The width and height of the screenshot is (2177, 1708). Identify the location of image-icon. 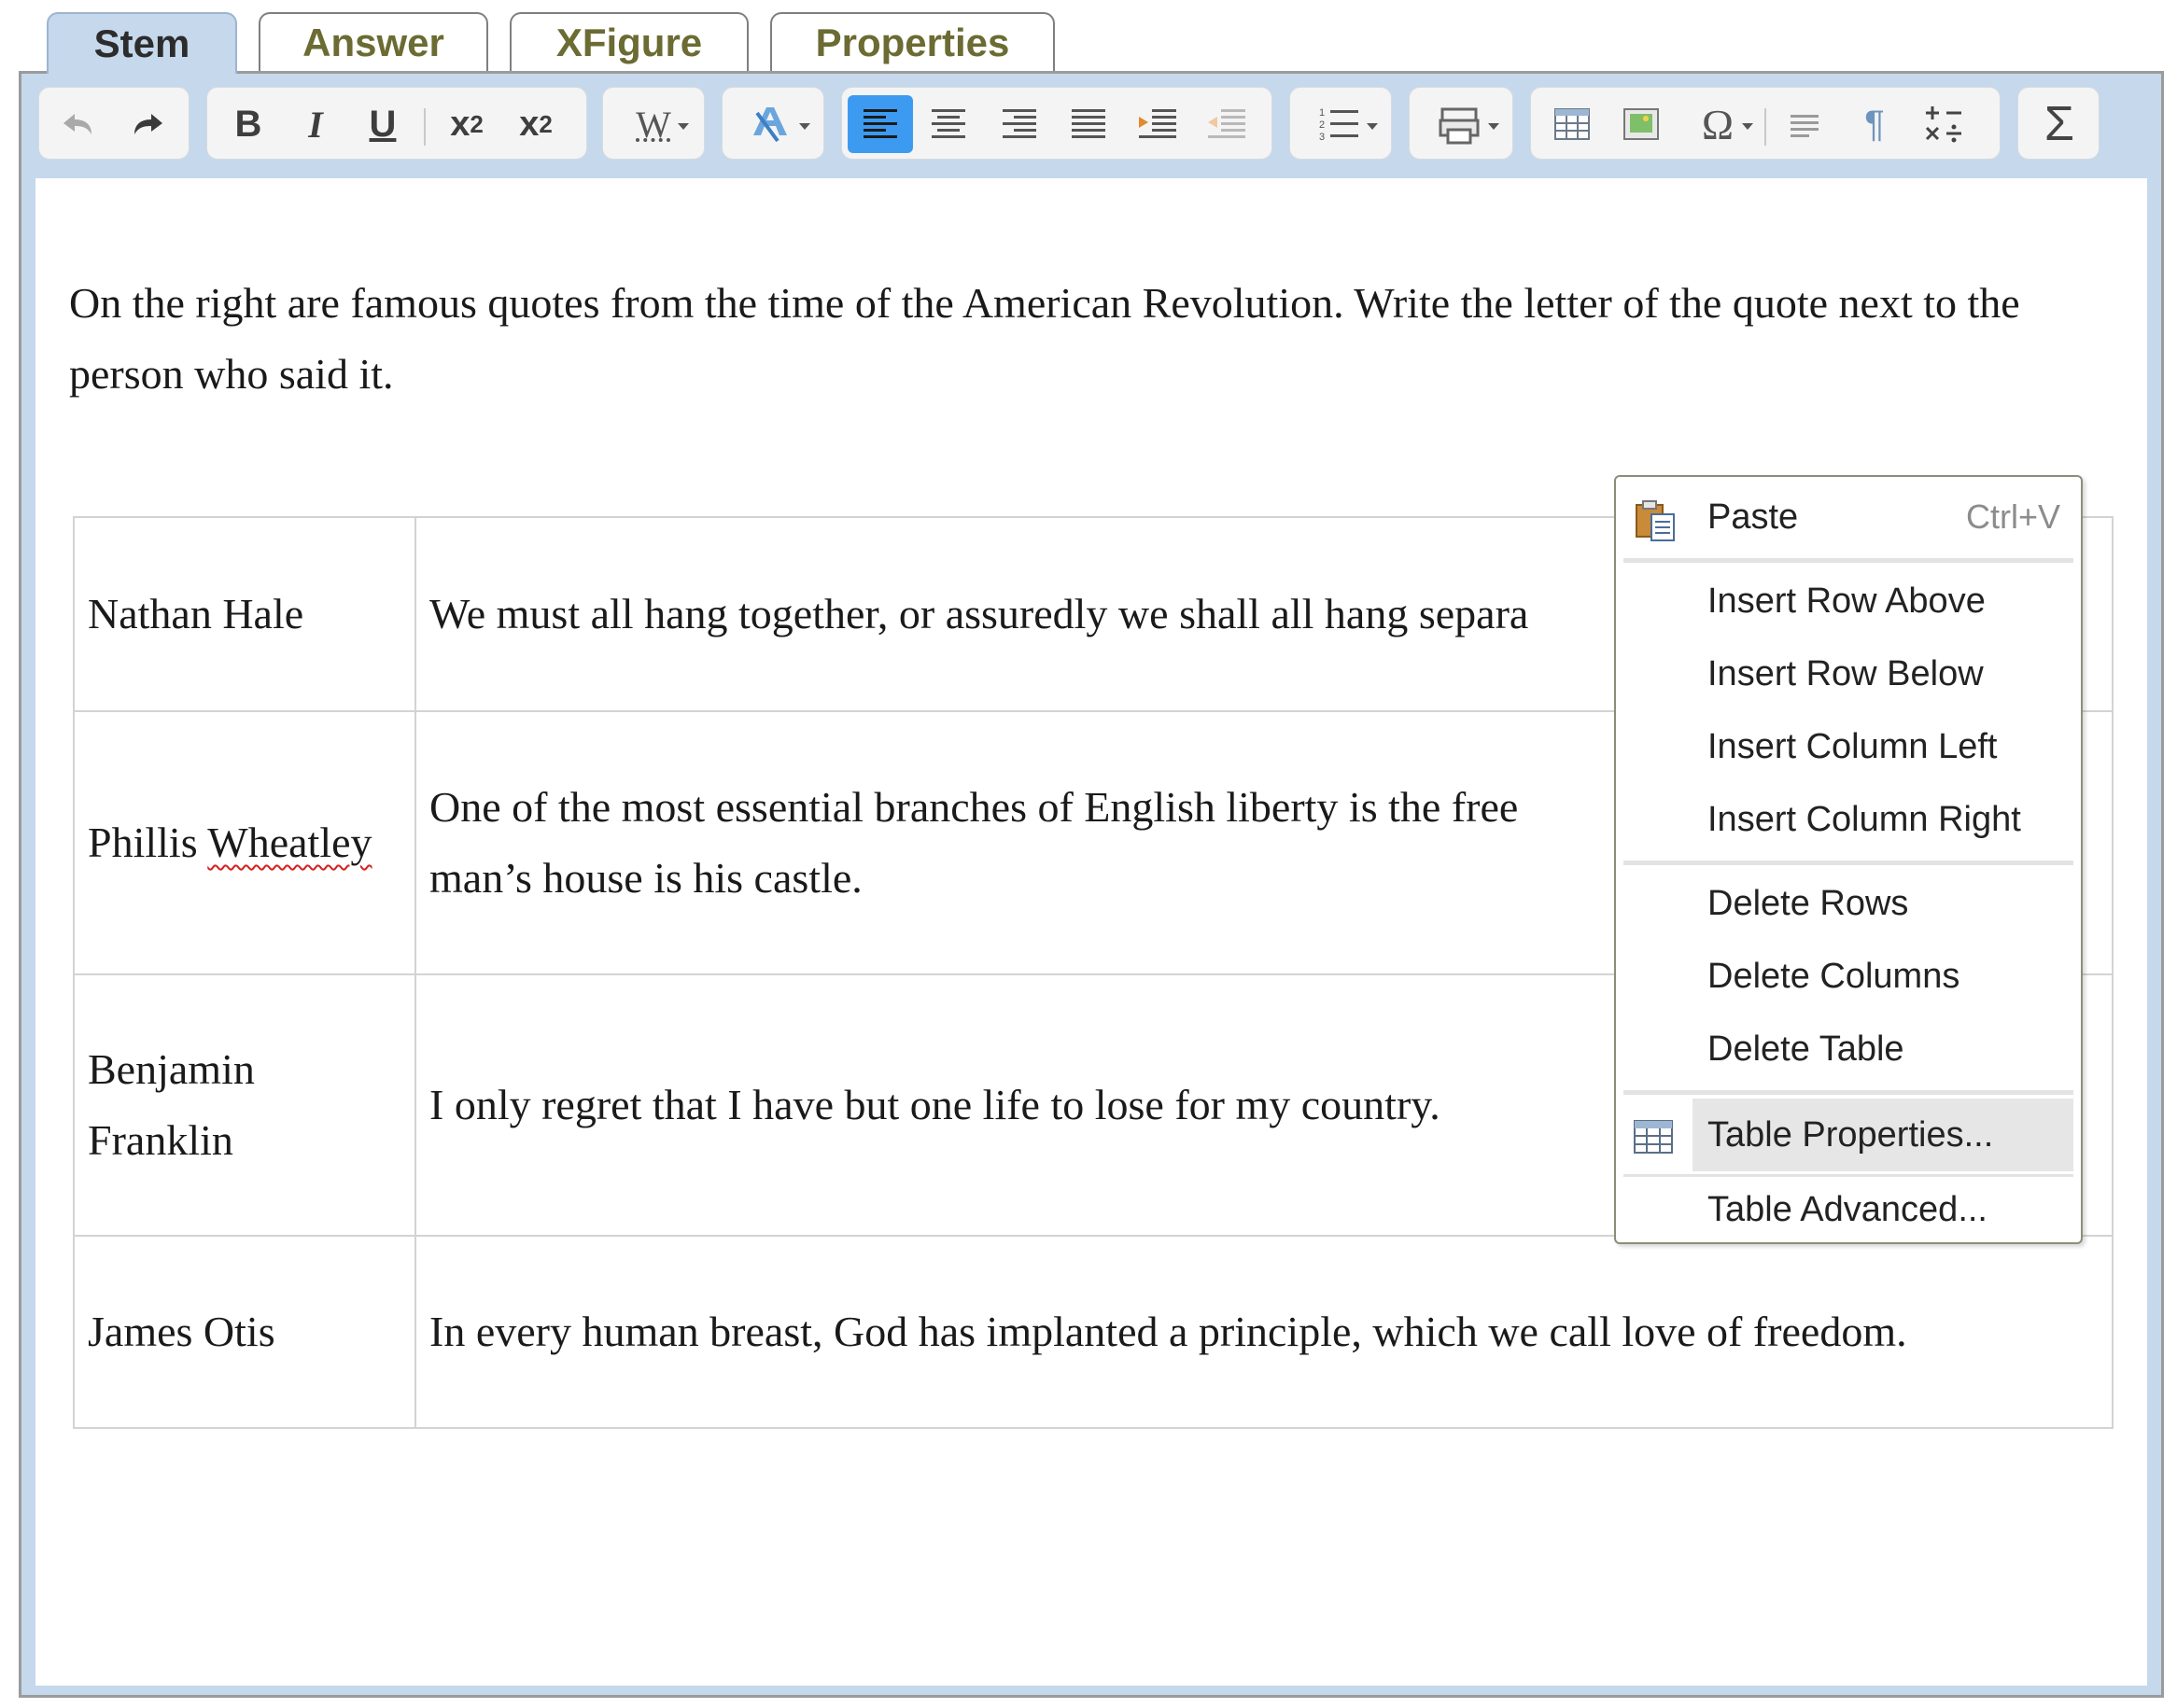
(1641, 124).